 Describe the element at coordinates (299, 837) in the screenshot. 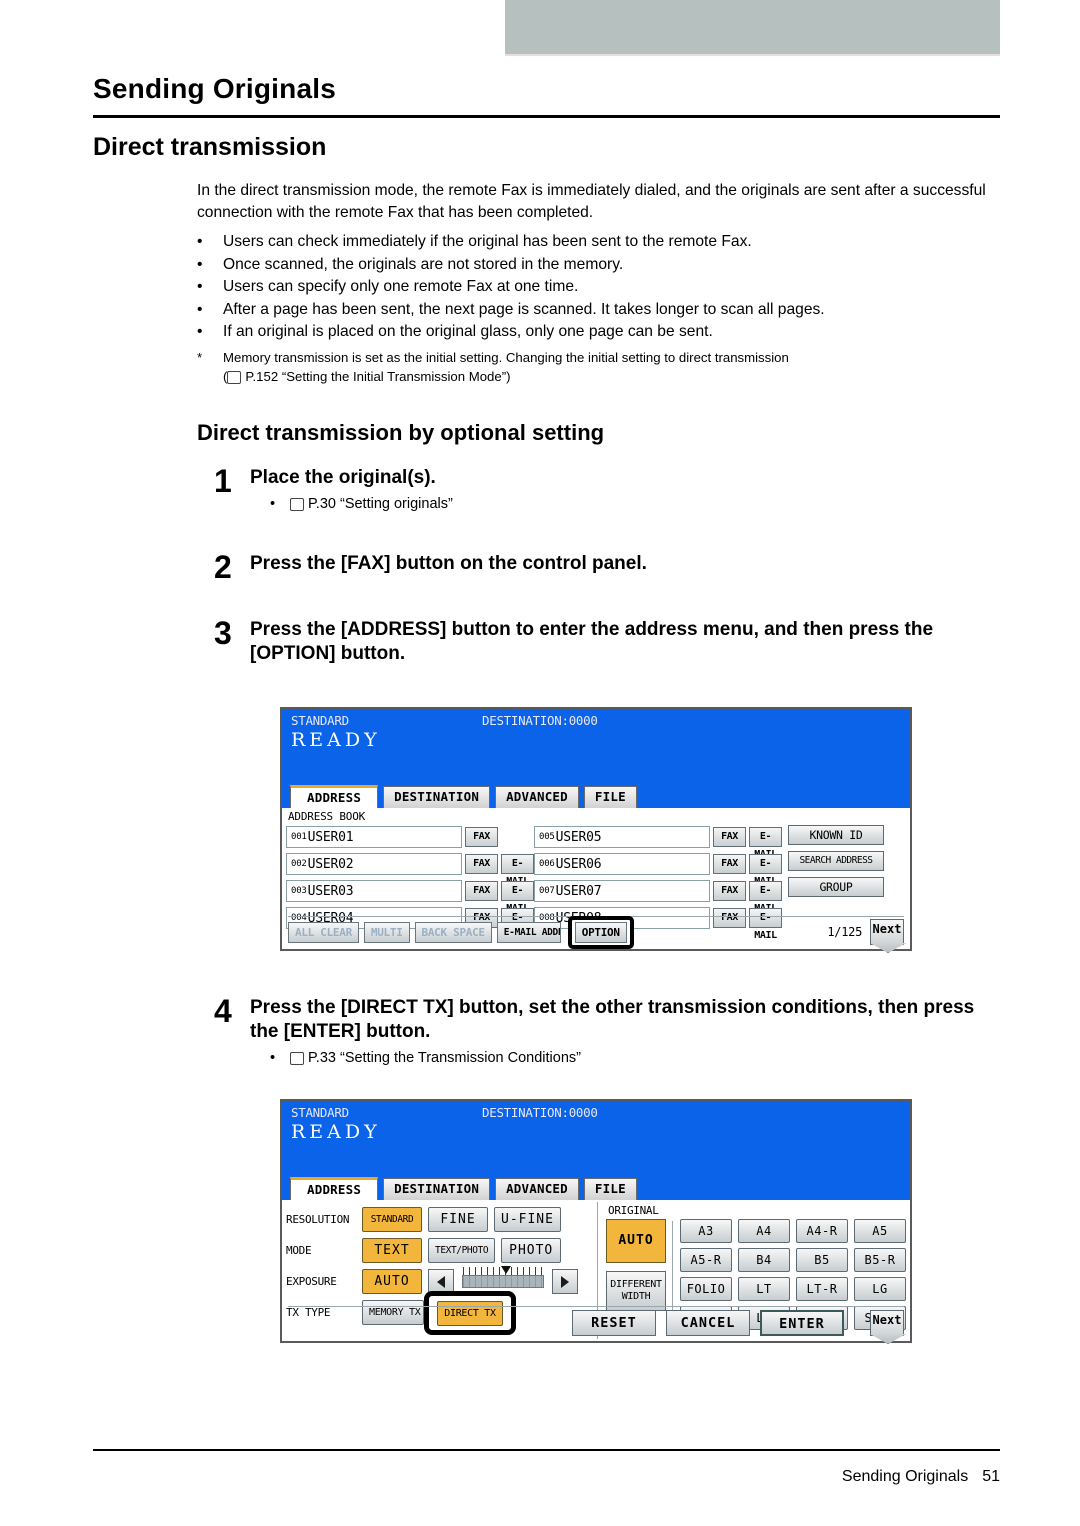

I see `entry-index: 001` at that location.